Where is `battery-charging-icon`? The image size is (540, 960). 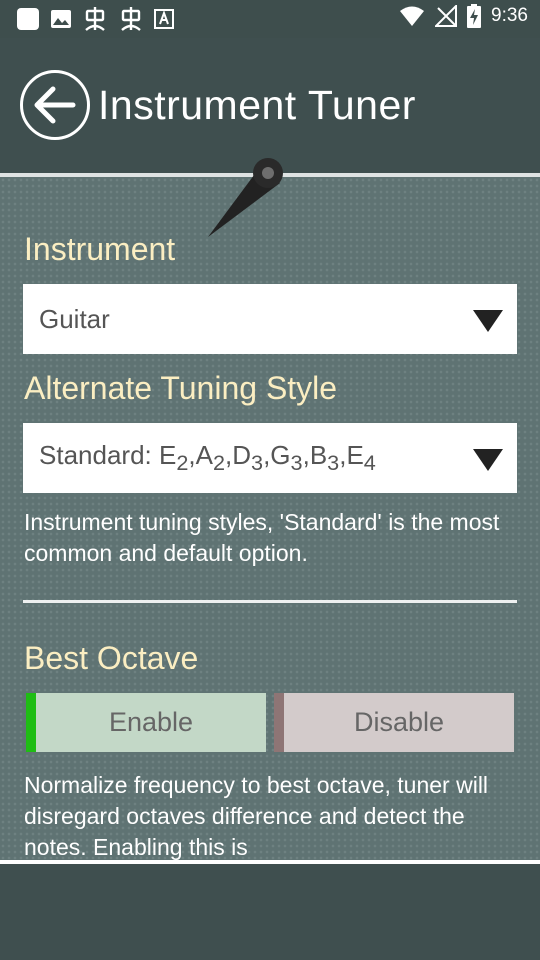 battery-charging-icon is located at coordinates (474, 16).